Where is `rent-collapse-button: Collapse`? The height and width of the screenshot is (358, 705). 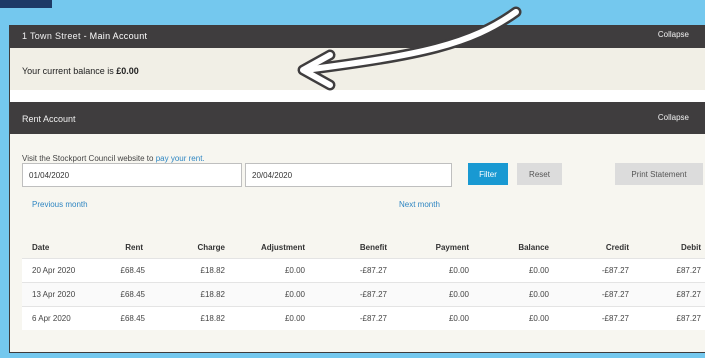 rent-collapse-button: Collapse is located at coordinates (673, 117).